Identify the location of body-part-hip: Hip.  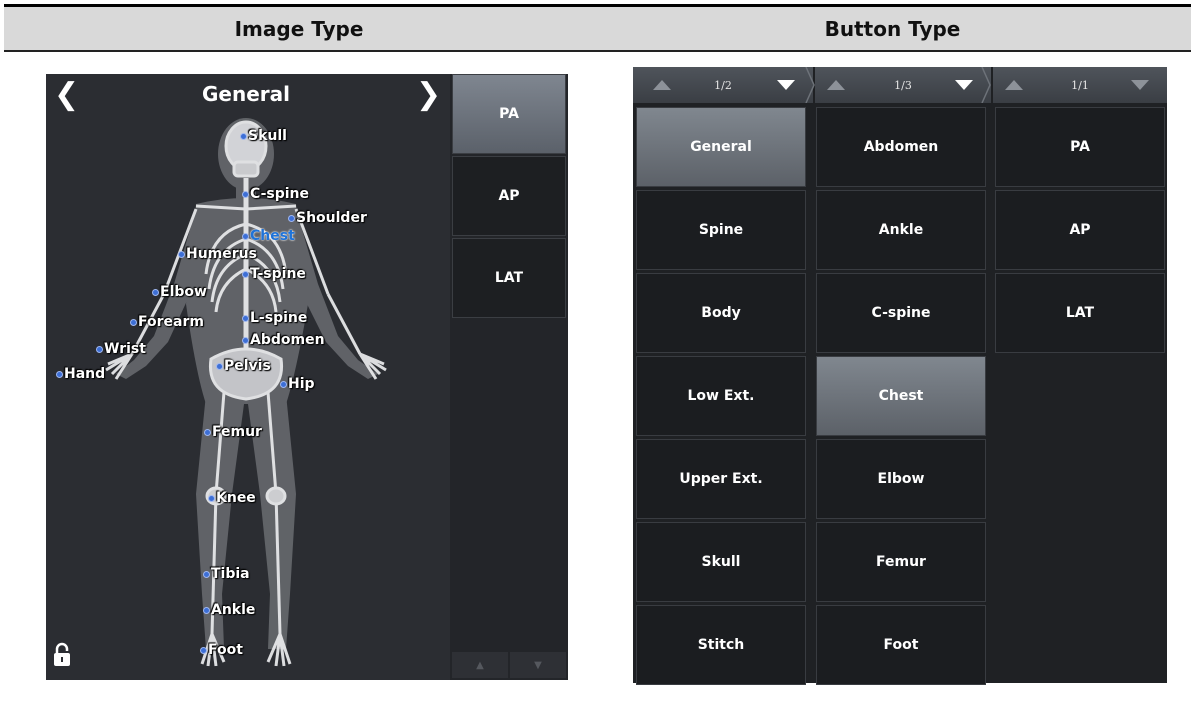
(297, 384).